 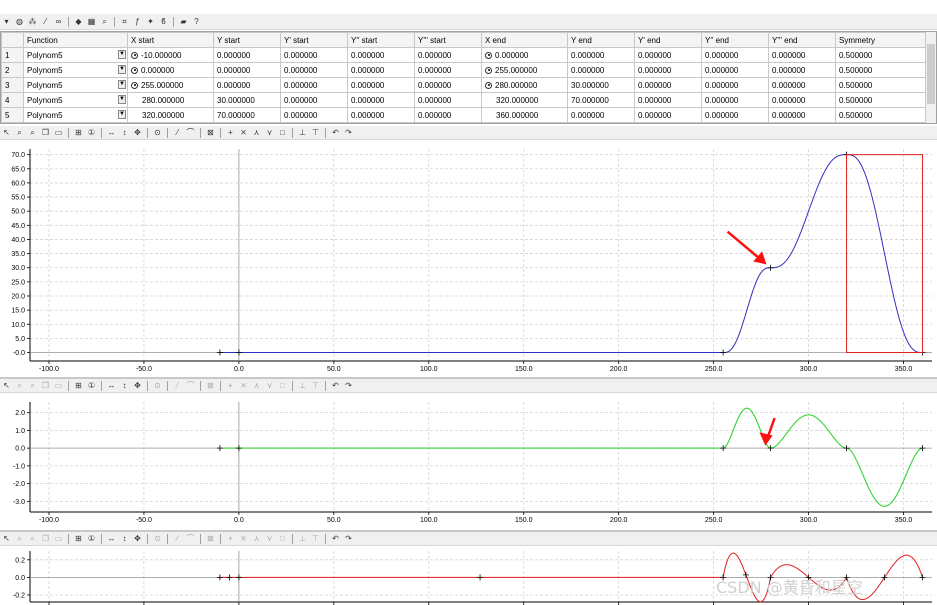 What do you see at coordinates (19, 21) in the screenshot?
I see `globe-icon: ◍` at bounding box center [19, 21].